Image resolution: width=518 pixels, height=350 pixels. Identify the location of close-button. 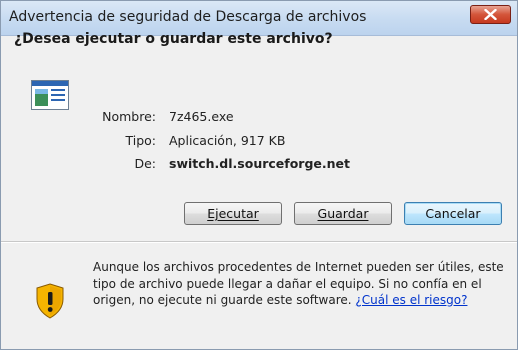
(490, 14).